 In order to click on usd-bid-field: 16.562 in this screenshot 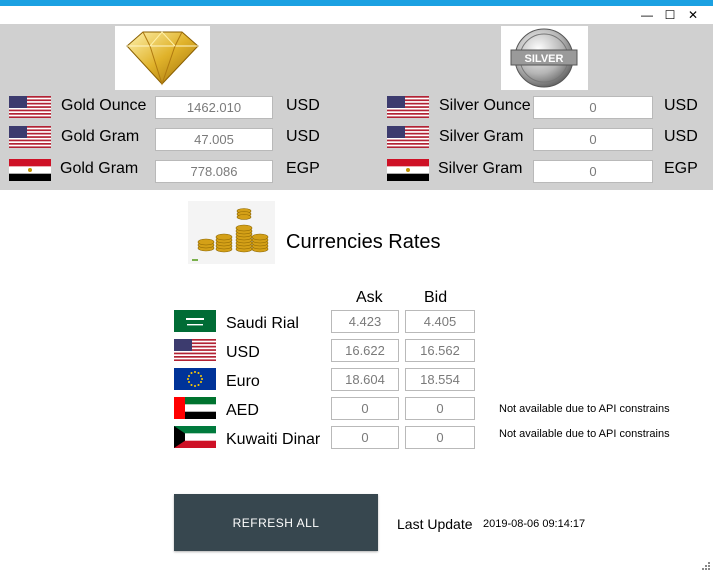, I will do `click(440, 350)`.